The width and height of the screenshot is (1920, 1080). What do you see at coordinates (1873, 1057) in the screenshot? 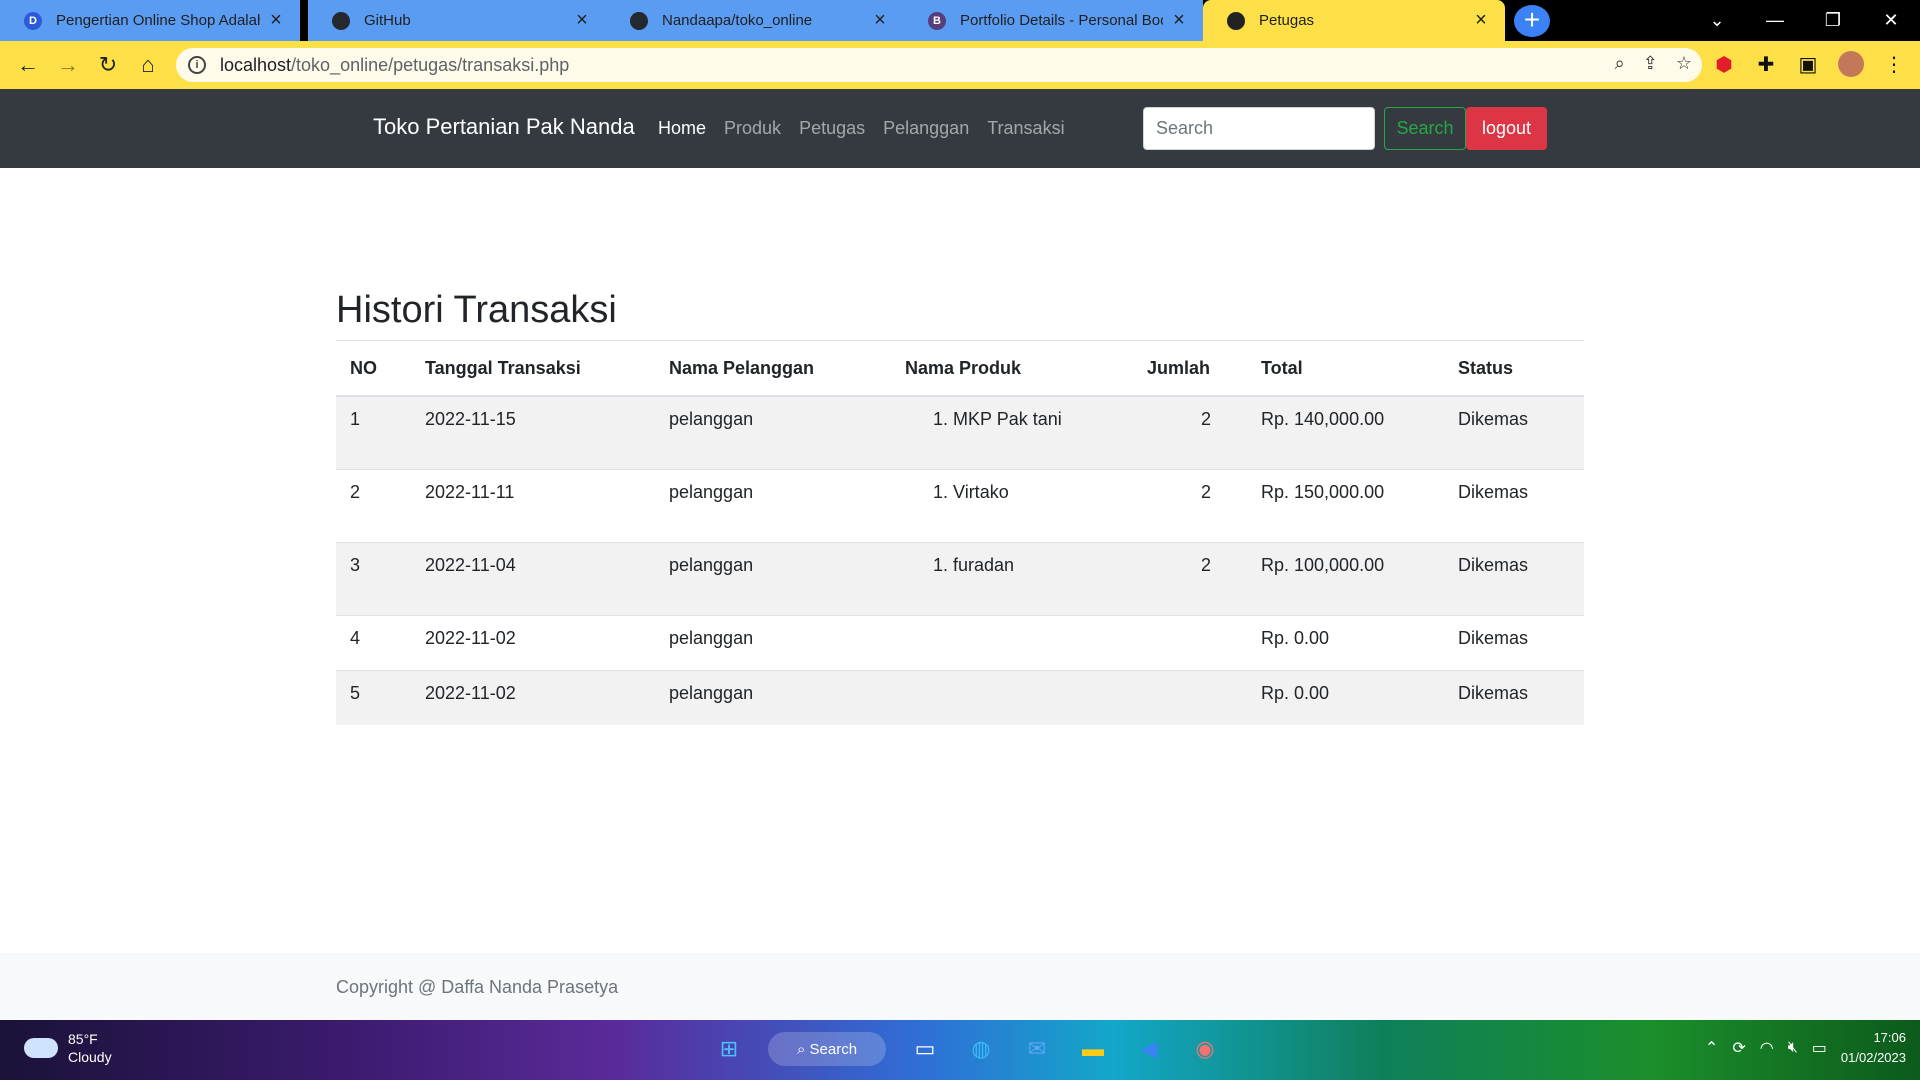
I see `clock-date: 01/02/2023` at bounding box center [1873, 1057].